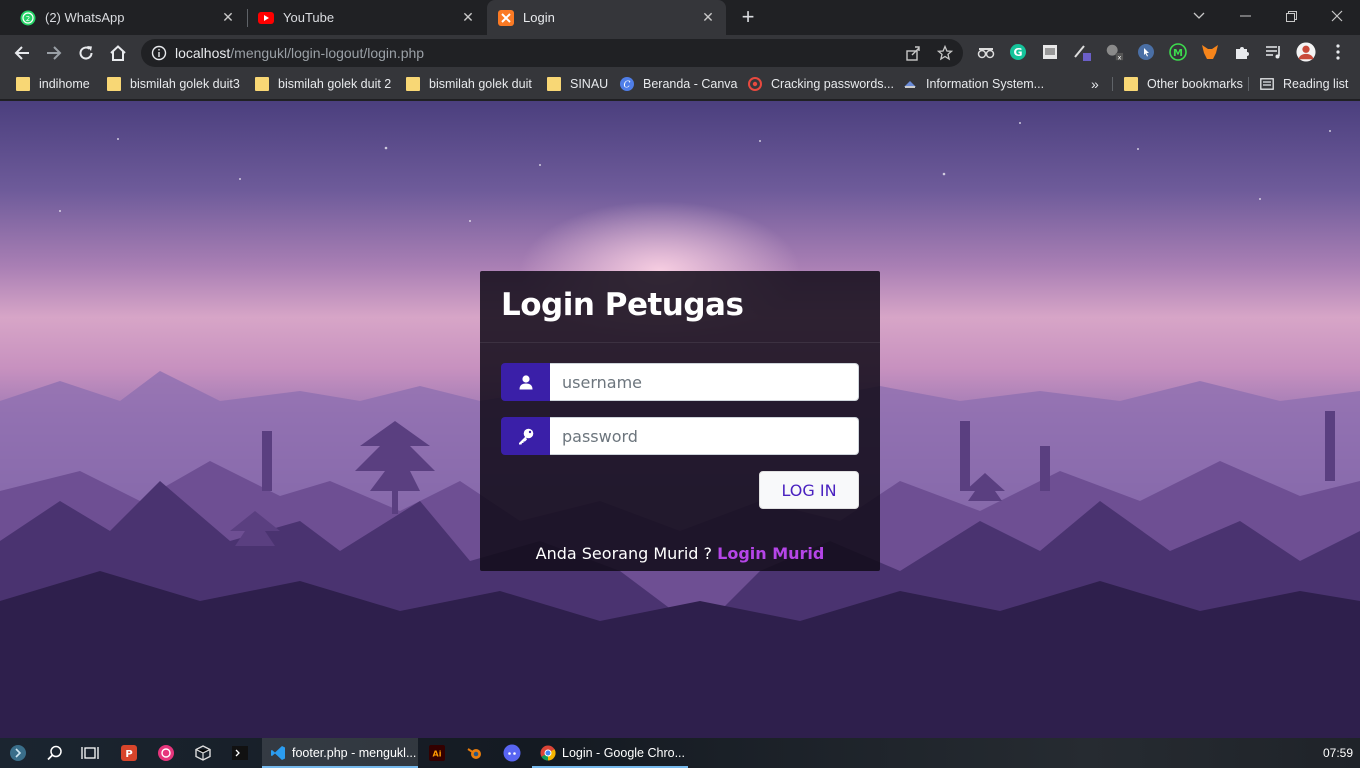 The image size is (1360, 768). Describe the element at coordinates (1018, 52) in the screenshot. I see `grammarly-icon: G` at that location.